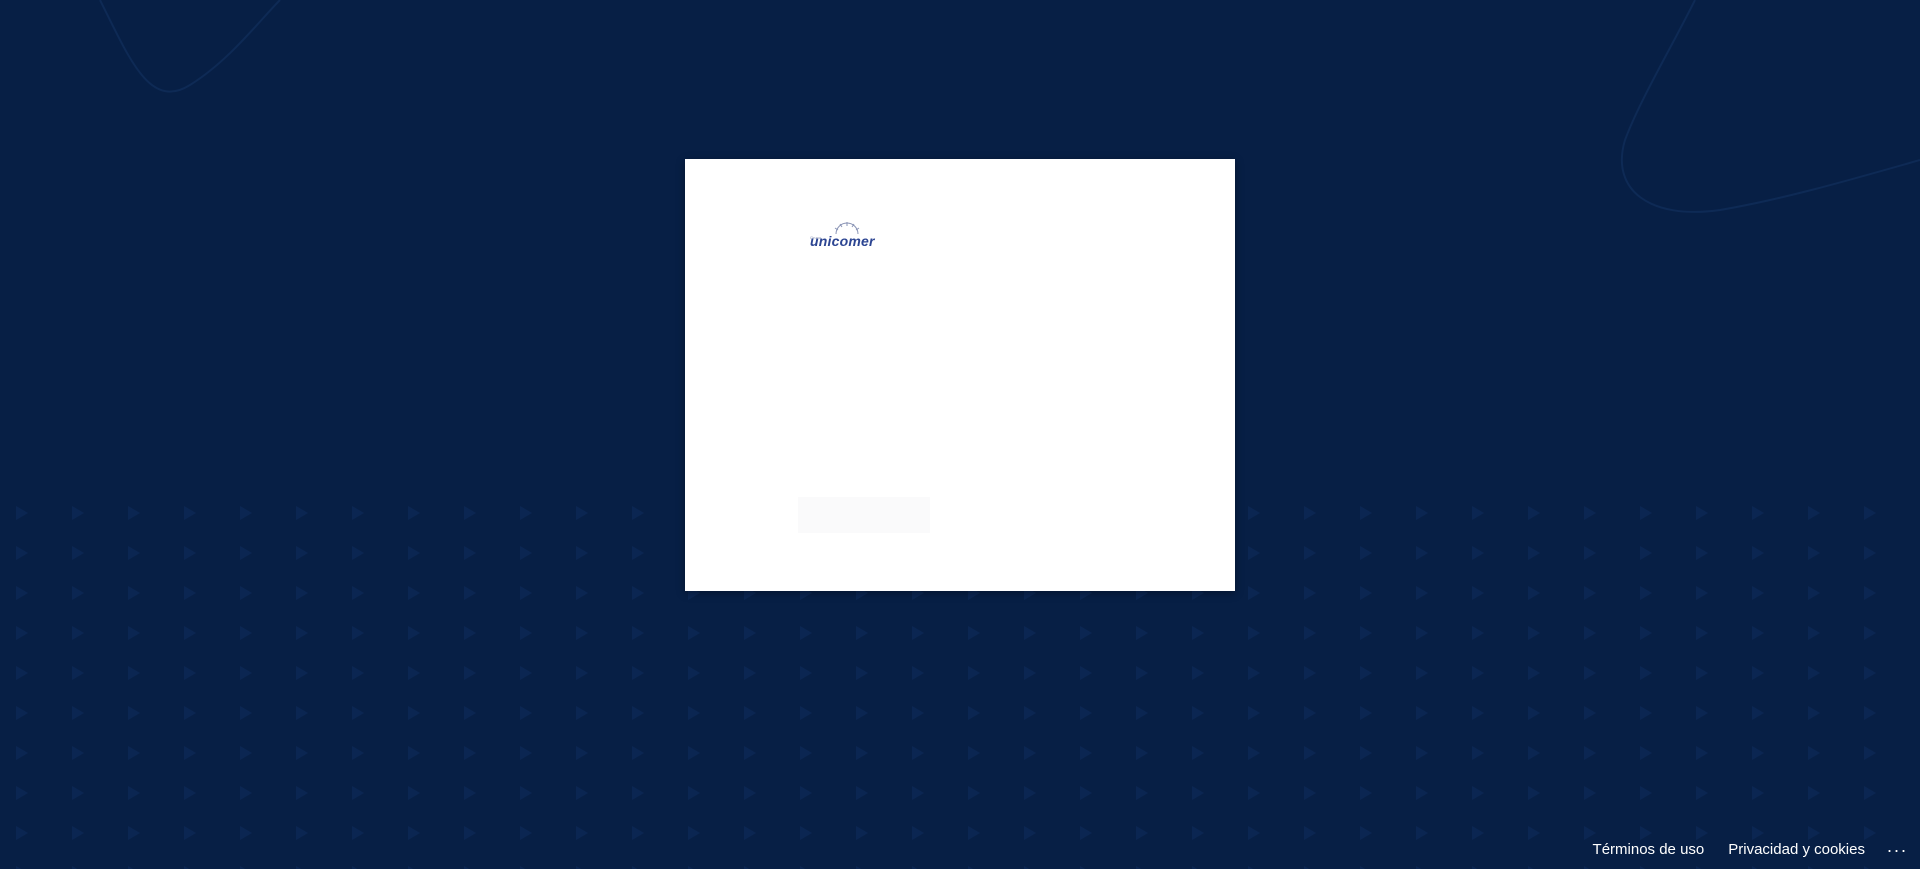 Image resolution: width=1920 pixels, height=869 pixels. Describe the element at coordinates (190, 46) in the screenshot. I see `decorative-curve-left` at that location.